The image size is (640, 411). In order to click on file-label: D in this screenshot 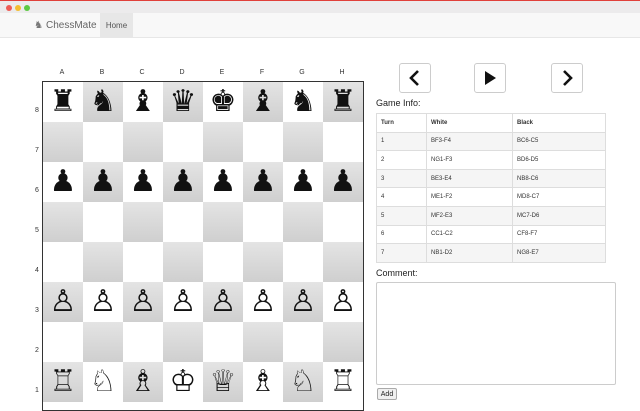, I will do `click(182, 72)`.